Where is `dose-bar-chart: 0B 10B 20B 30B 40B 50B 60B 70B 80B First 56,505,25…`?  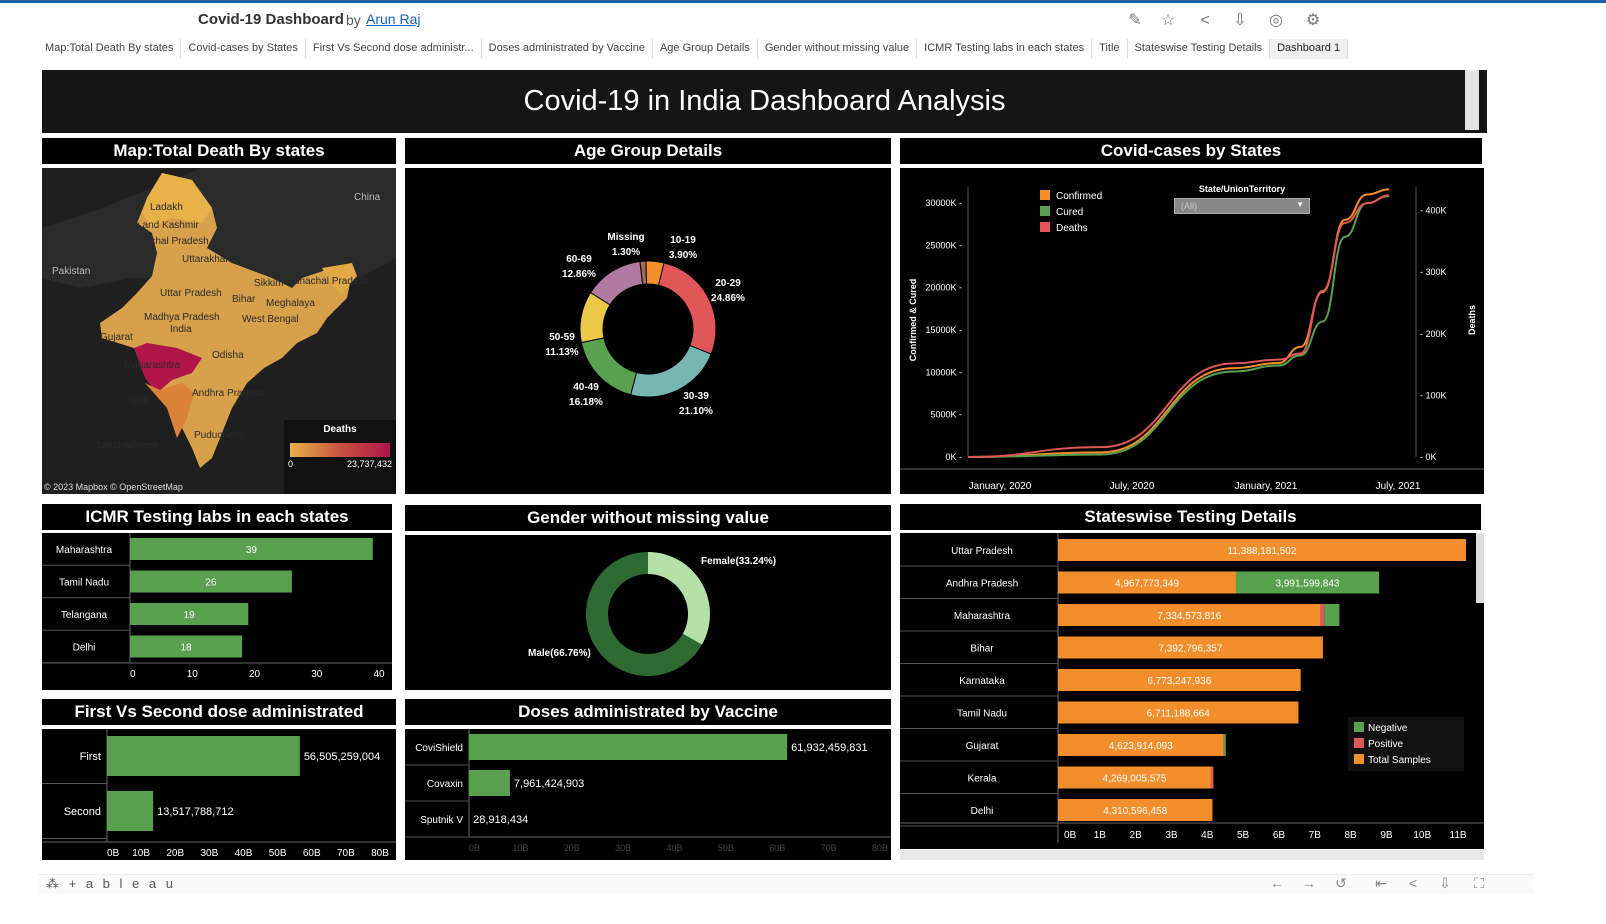
dose-bar-chart: 0B 10B 20B 30B 40B 50B 60B 70B 80B First 56,505,25… is located at coordinates (219, 794).